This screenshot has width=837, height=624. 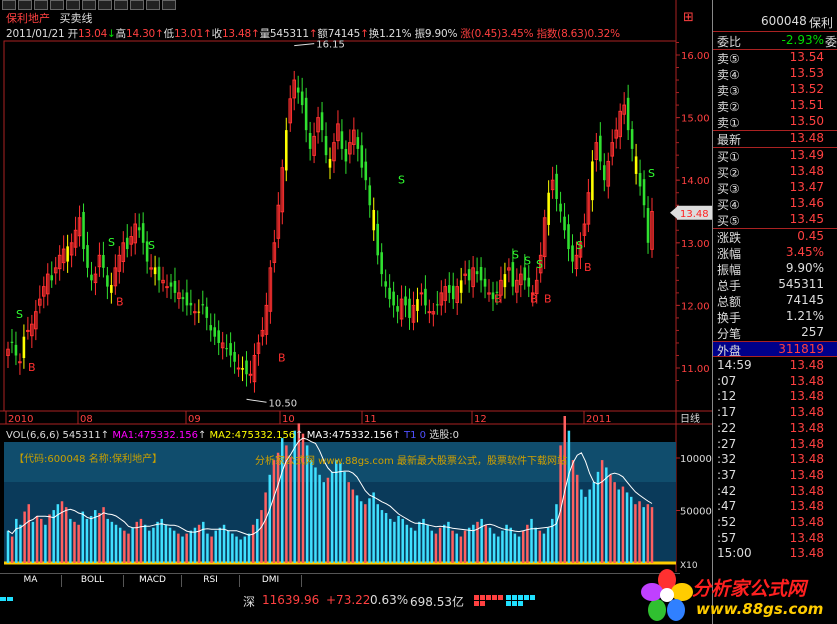 What do you see at coordinates (31, 581) in the screenshot?
I see `tab-ma: MA` at bounding box center [31, 581].